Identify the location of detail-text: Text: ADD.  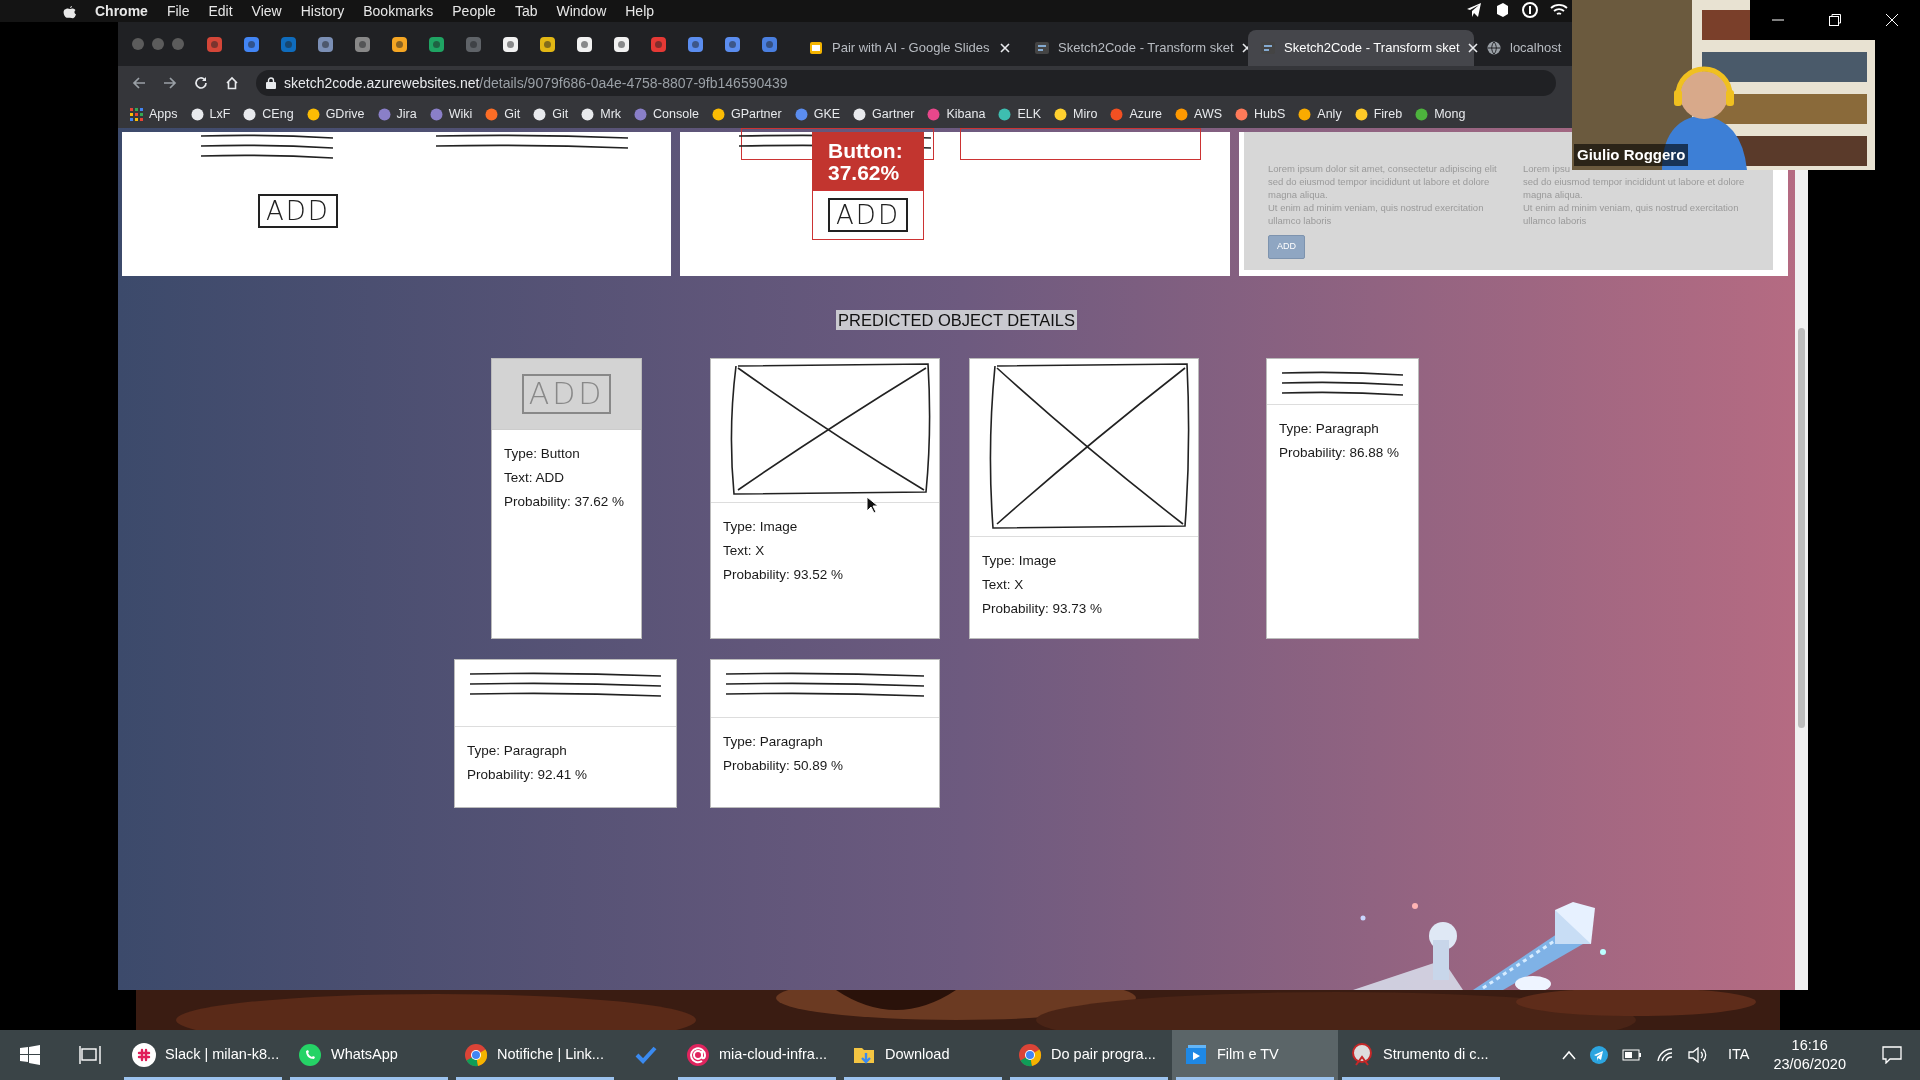
(535, 478).